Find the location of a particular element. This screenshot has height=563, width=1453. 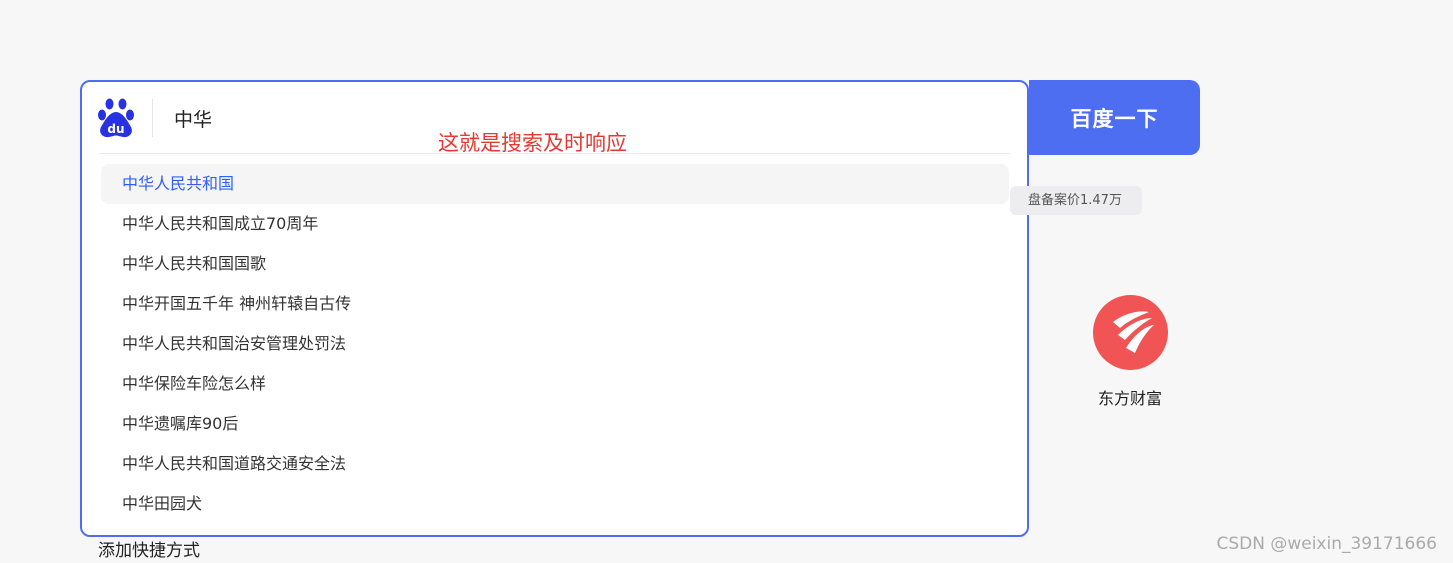

suggestion-item: 中华保险车险怎么样 is located at coordinates (555, 384).